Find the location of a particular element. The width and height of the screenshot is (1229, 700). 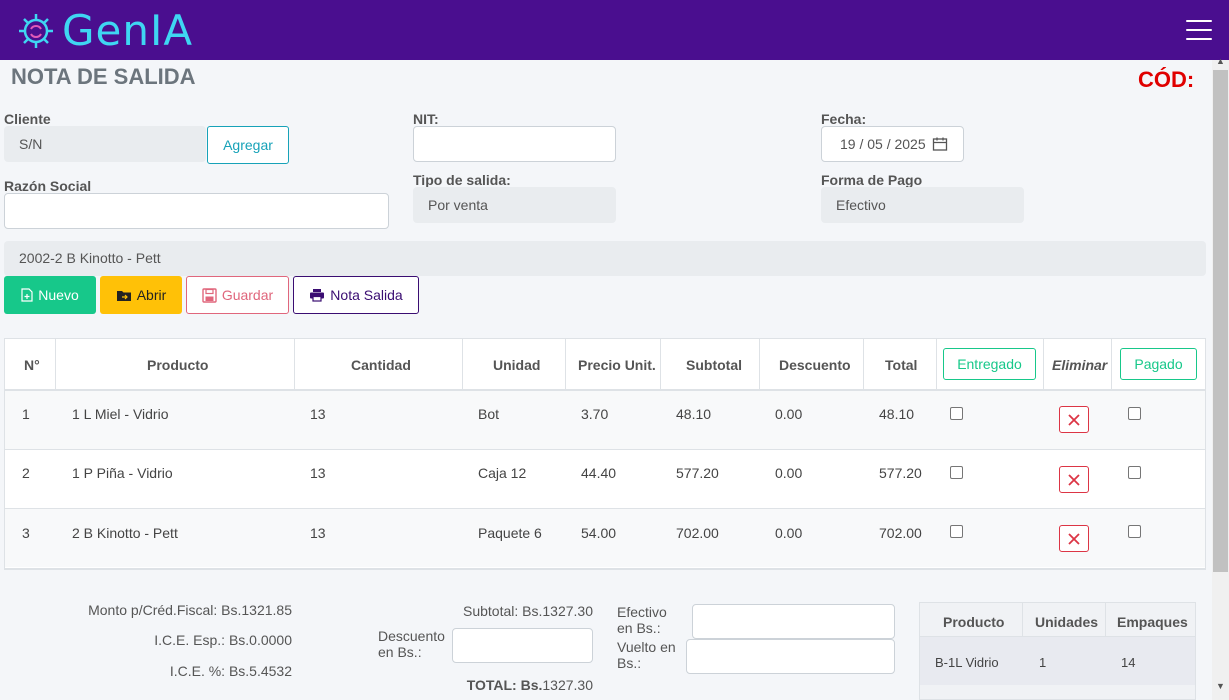

cell-total: 702.00 is located at coordinates (900, 533).